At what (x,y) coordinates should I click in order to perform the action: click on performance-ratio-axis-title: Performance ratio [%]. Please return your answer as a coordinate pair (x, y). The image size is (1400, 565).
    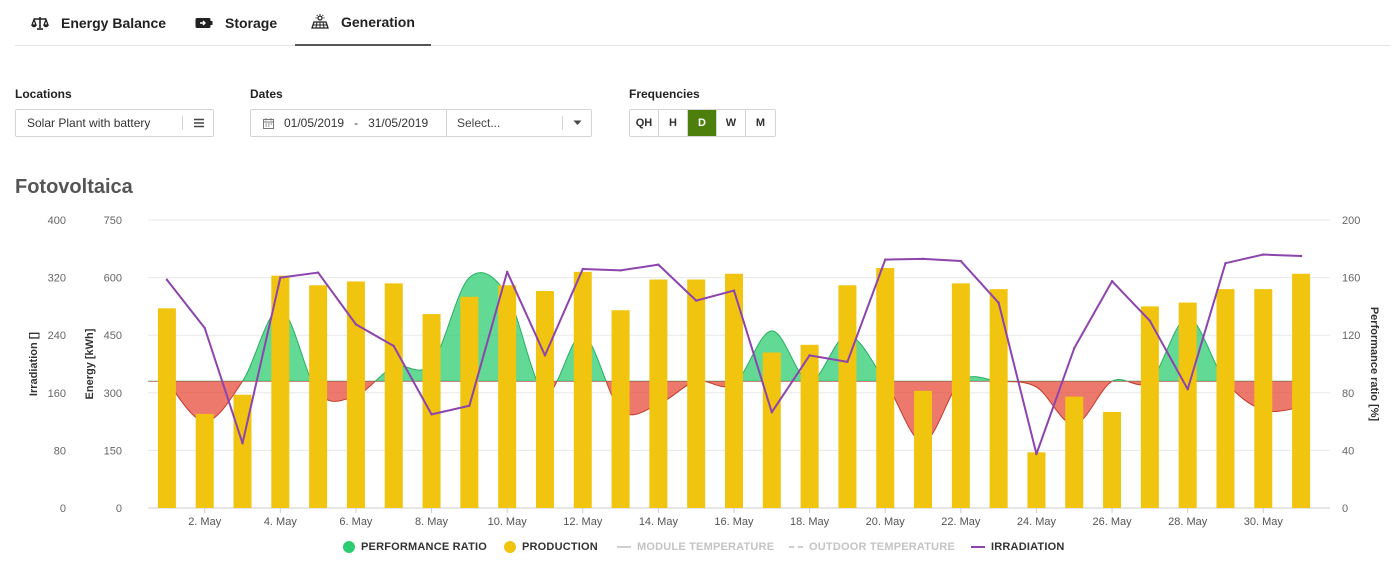
    Looking at the image, I should click on (1374, 364).